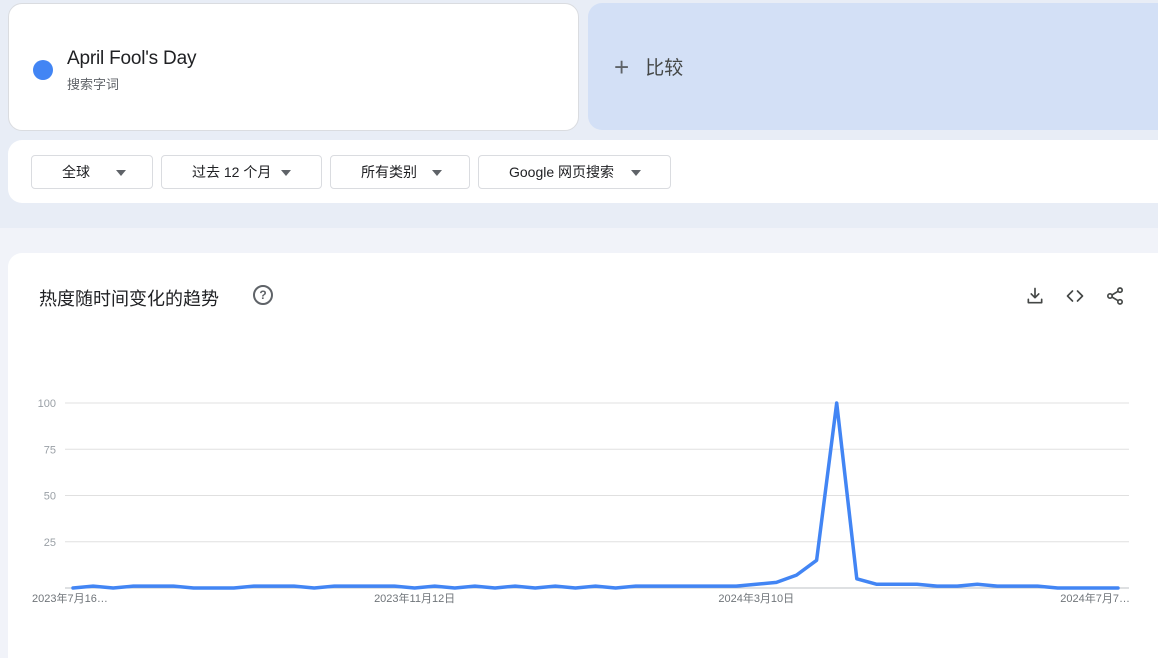 The width and height of the screenshot is (1158, 658). Describe the element at coordinates (414, 598) in the screenshot. I see `x-tick-label: 2023年11月12日` at that location.